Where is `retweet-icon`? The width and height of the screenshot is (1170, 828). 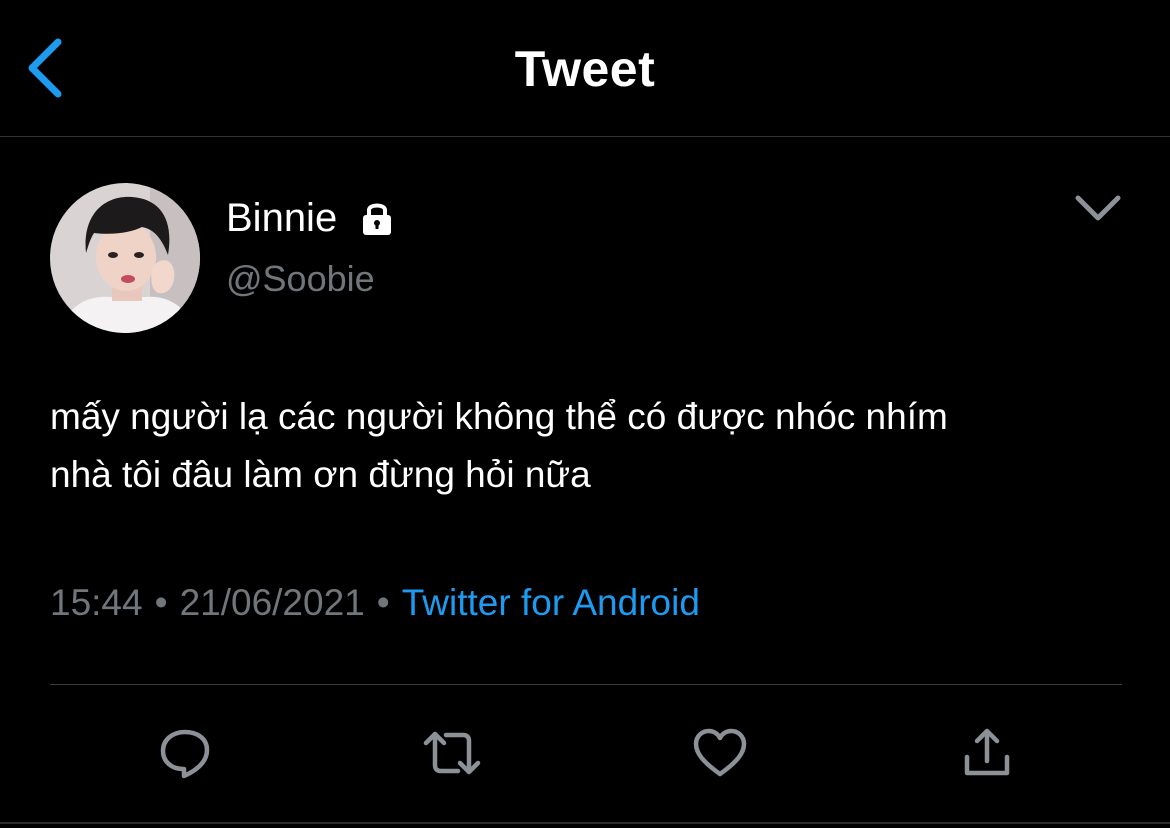
retweet-icon is located at coordinates (452, 753).